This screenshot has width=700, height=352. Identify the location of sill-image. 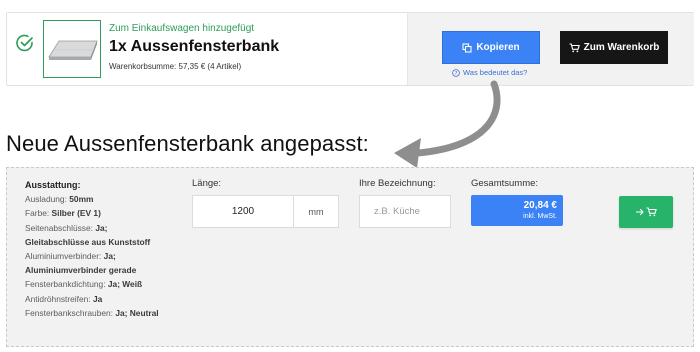
(73, 50).